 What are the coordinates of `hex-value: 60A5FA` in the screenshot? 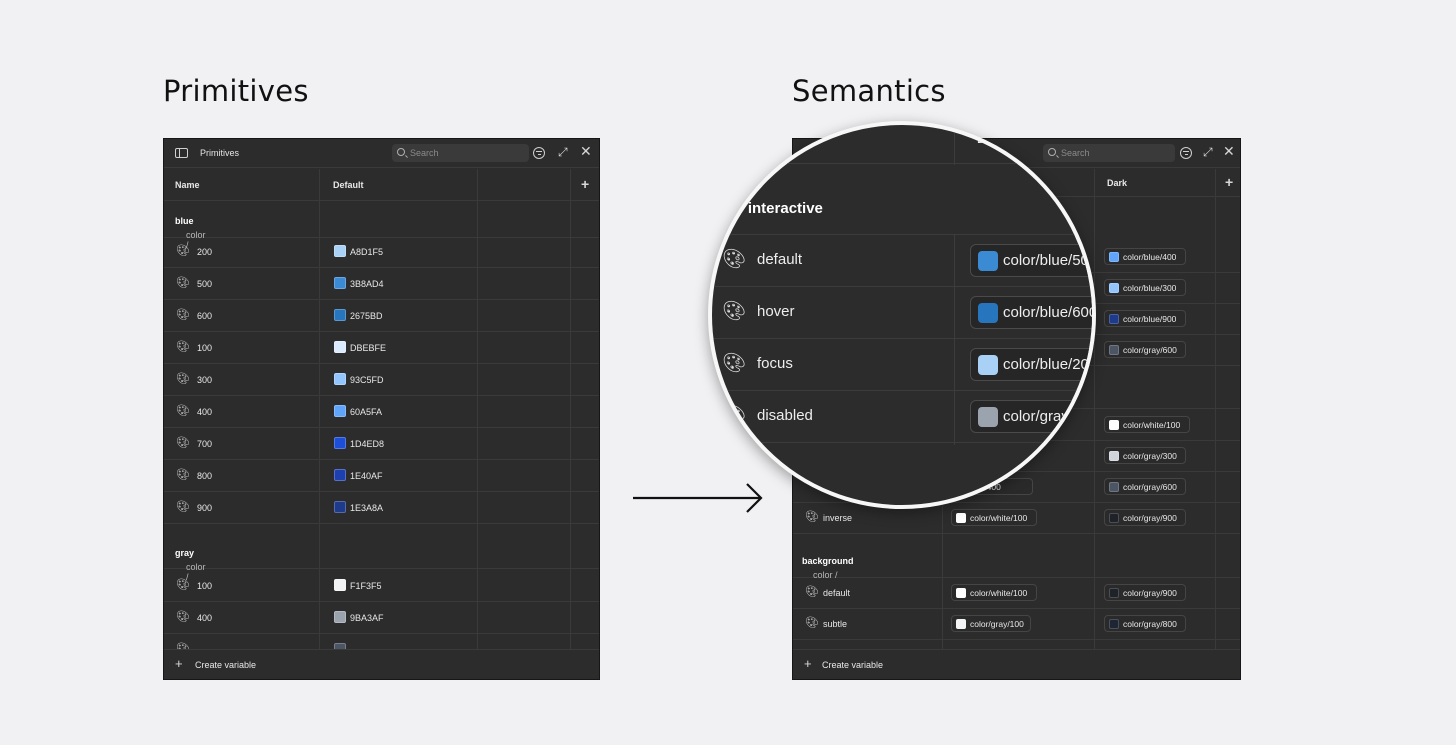 It's located at (366, 412).